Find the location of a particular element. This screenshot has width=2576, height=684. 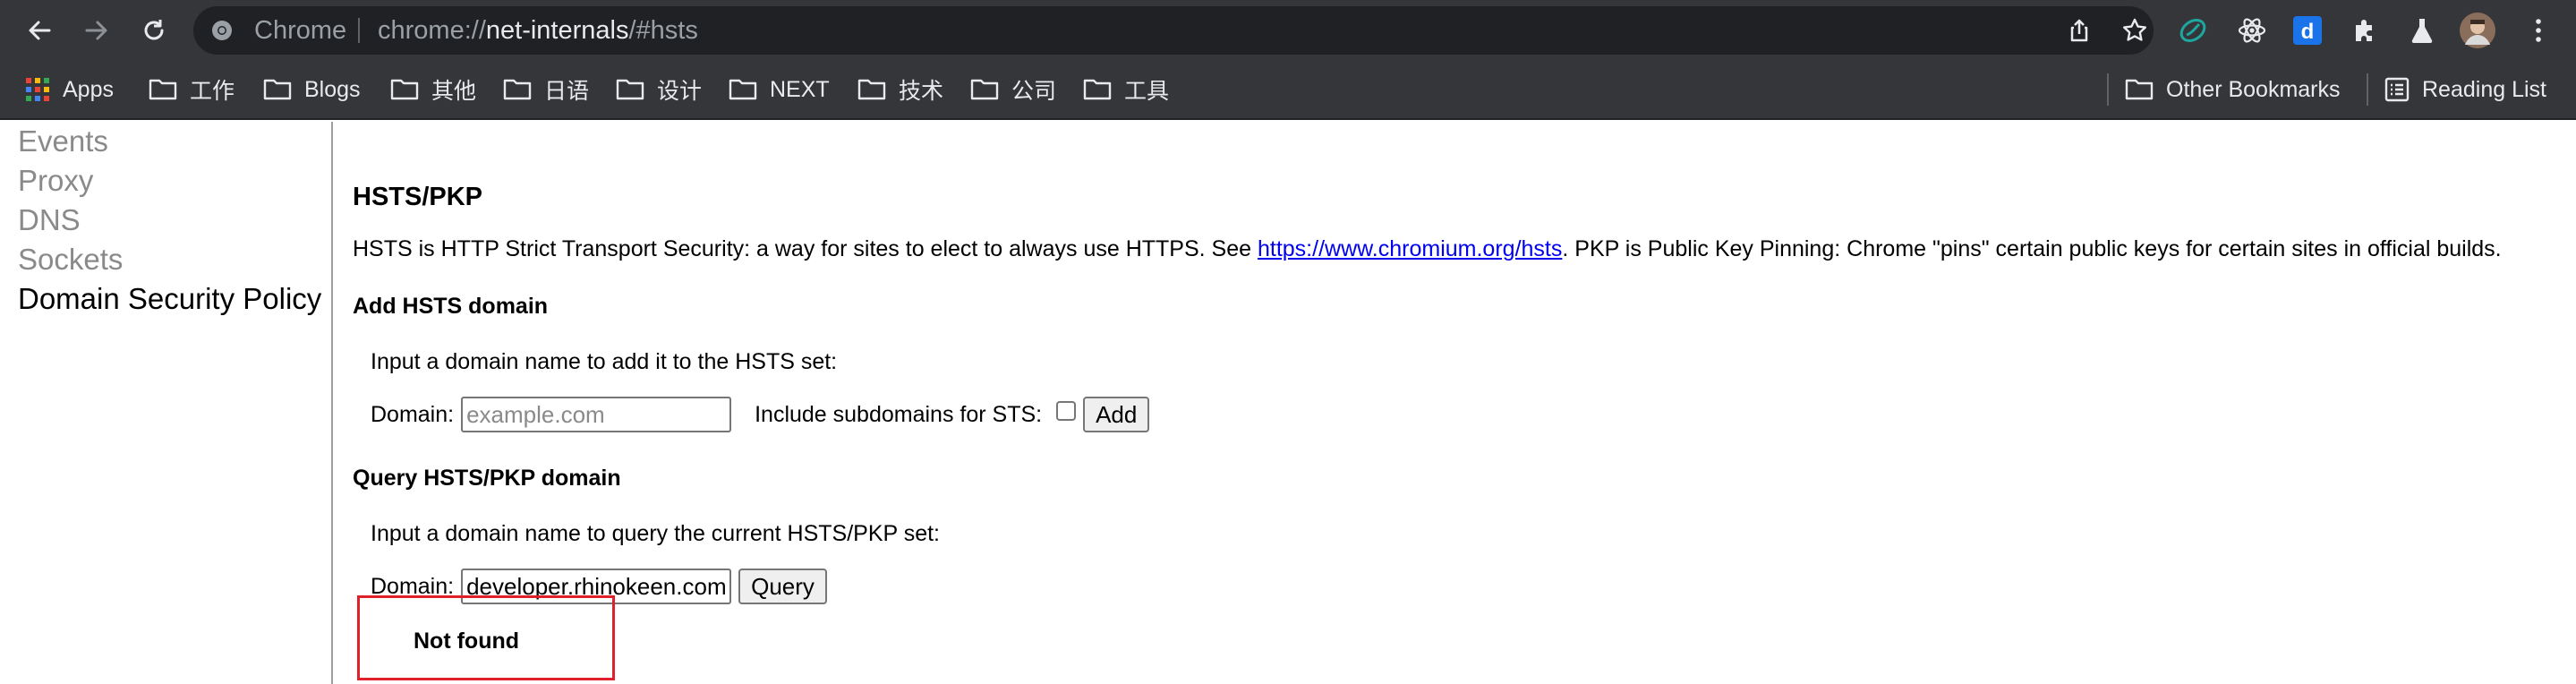

sidebar-item-domain-security-policy: Domain Security Policy is located at coordinates (165, 299).